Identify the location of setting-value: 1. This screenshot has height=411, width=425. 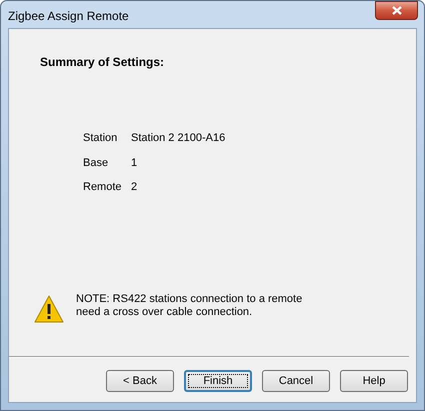
(134, 163).